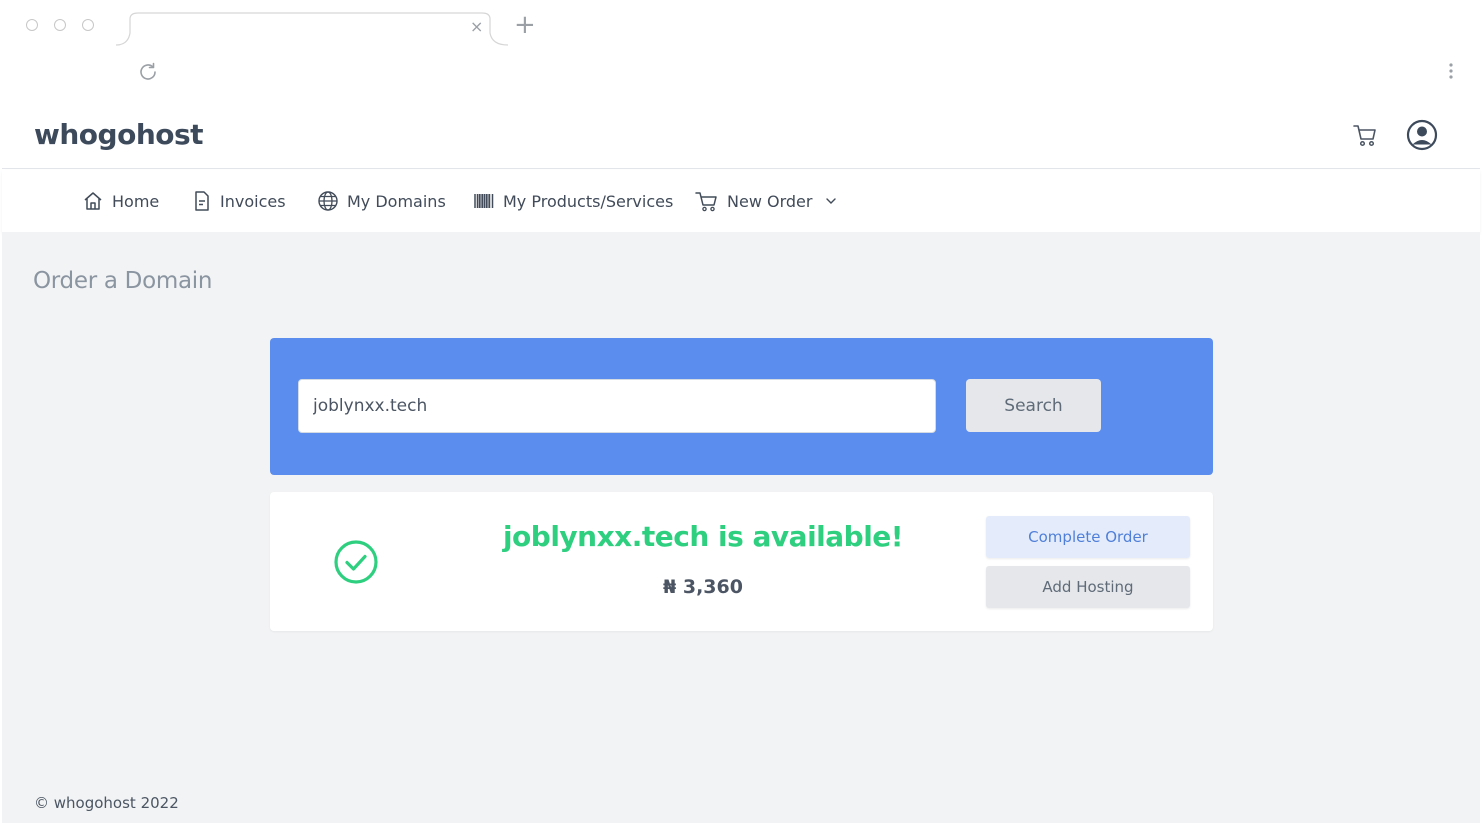 The height and width of the screenshot is (823, 1482). I want to click on nav-item-home: Home, so click(120, 201).